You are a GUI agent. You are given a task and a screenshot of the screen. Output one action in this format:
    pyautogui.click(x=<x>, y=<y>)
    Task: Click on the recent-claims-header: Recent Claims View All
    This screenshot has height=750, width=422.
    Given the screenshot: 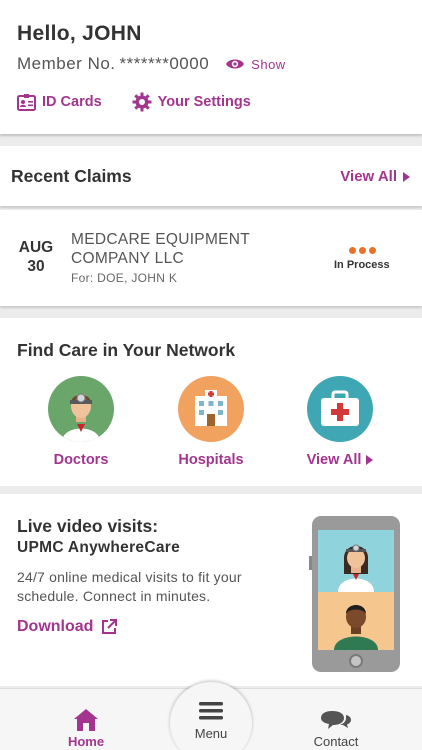 What is the action you would take?
    pyautogui.click(x=211, y=176)
    